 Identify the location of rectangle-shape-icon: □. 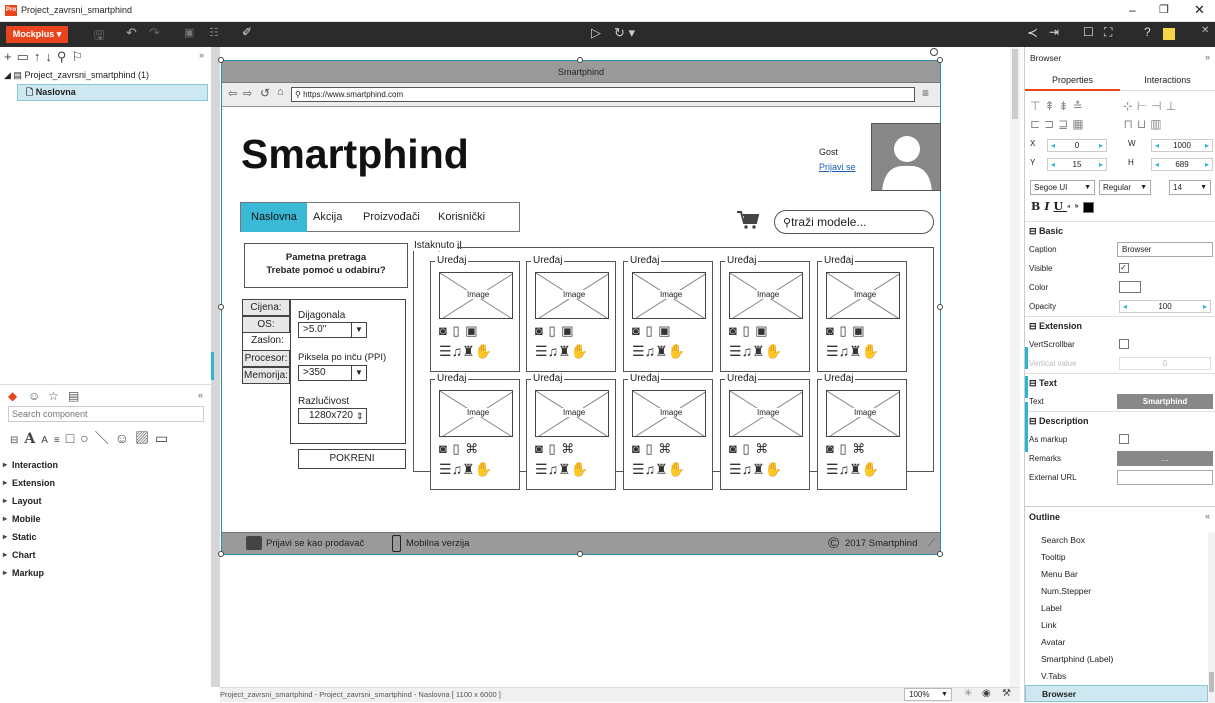
(73, 438).